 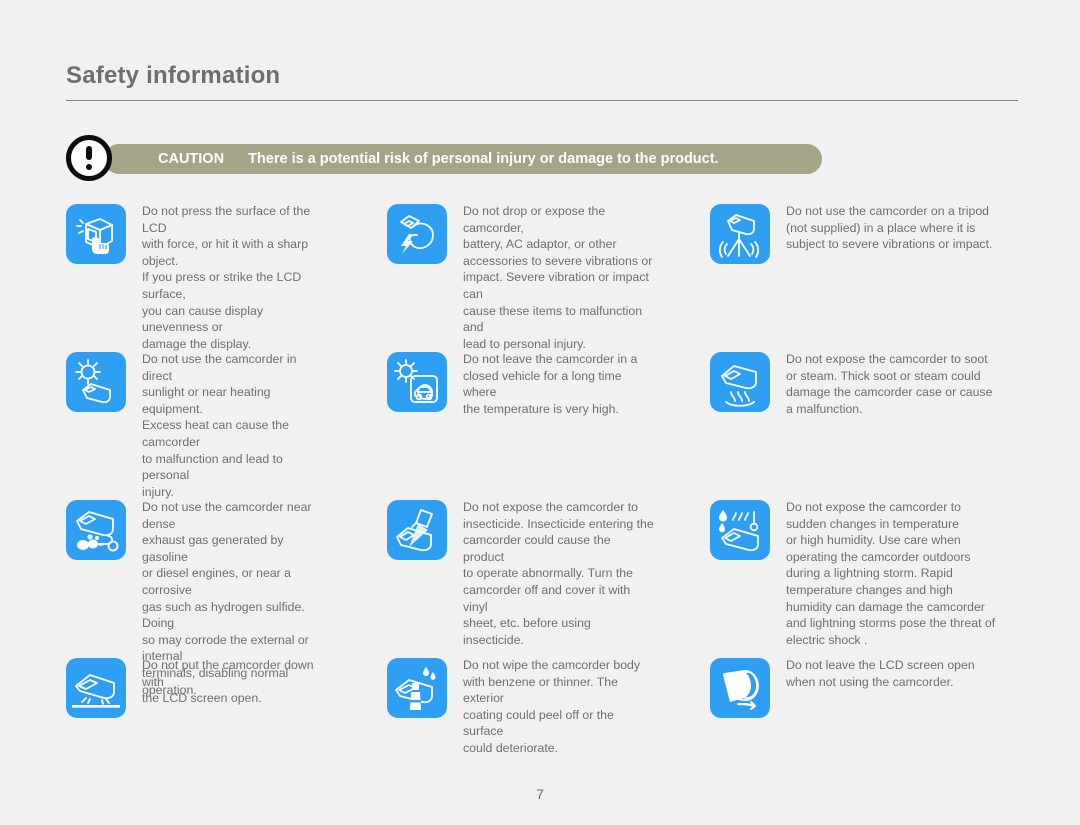 I want to click on camcorder-drop-impact-icon, so click(x=417, y=234).